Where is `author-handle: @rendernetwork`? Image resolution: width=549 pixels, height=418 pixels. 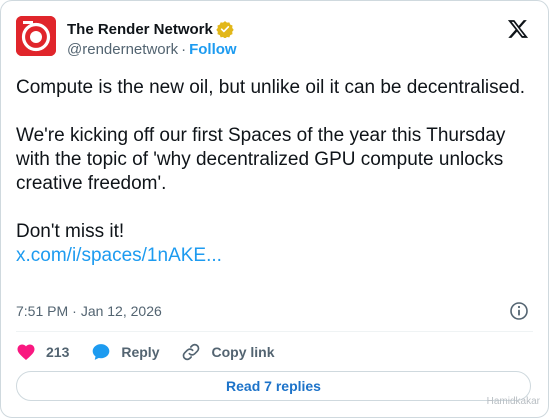
author-handle: @rendernetwork is located at coordinates (122, 49).